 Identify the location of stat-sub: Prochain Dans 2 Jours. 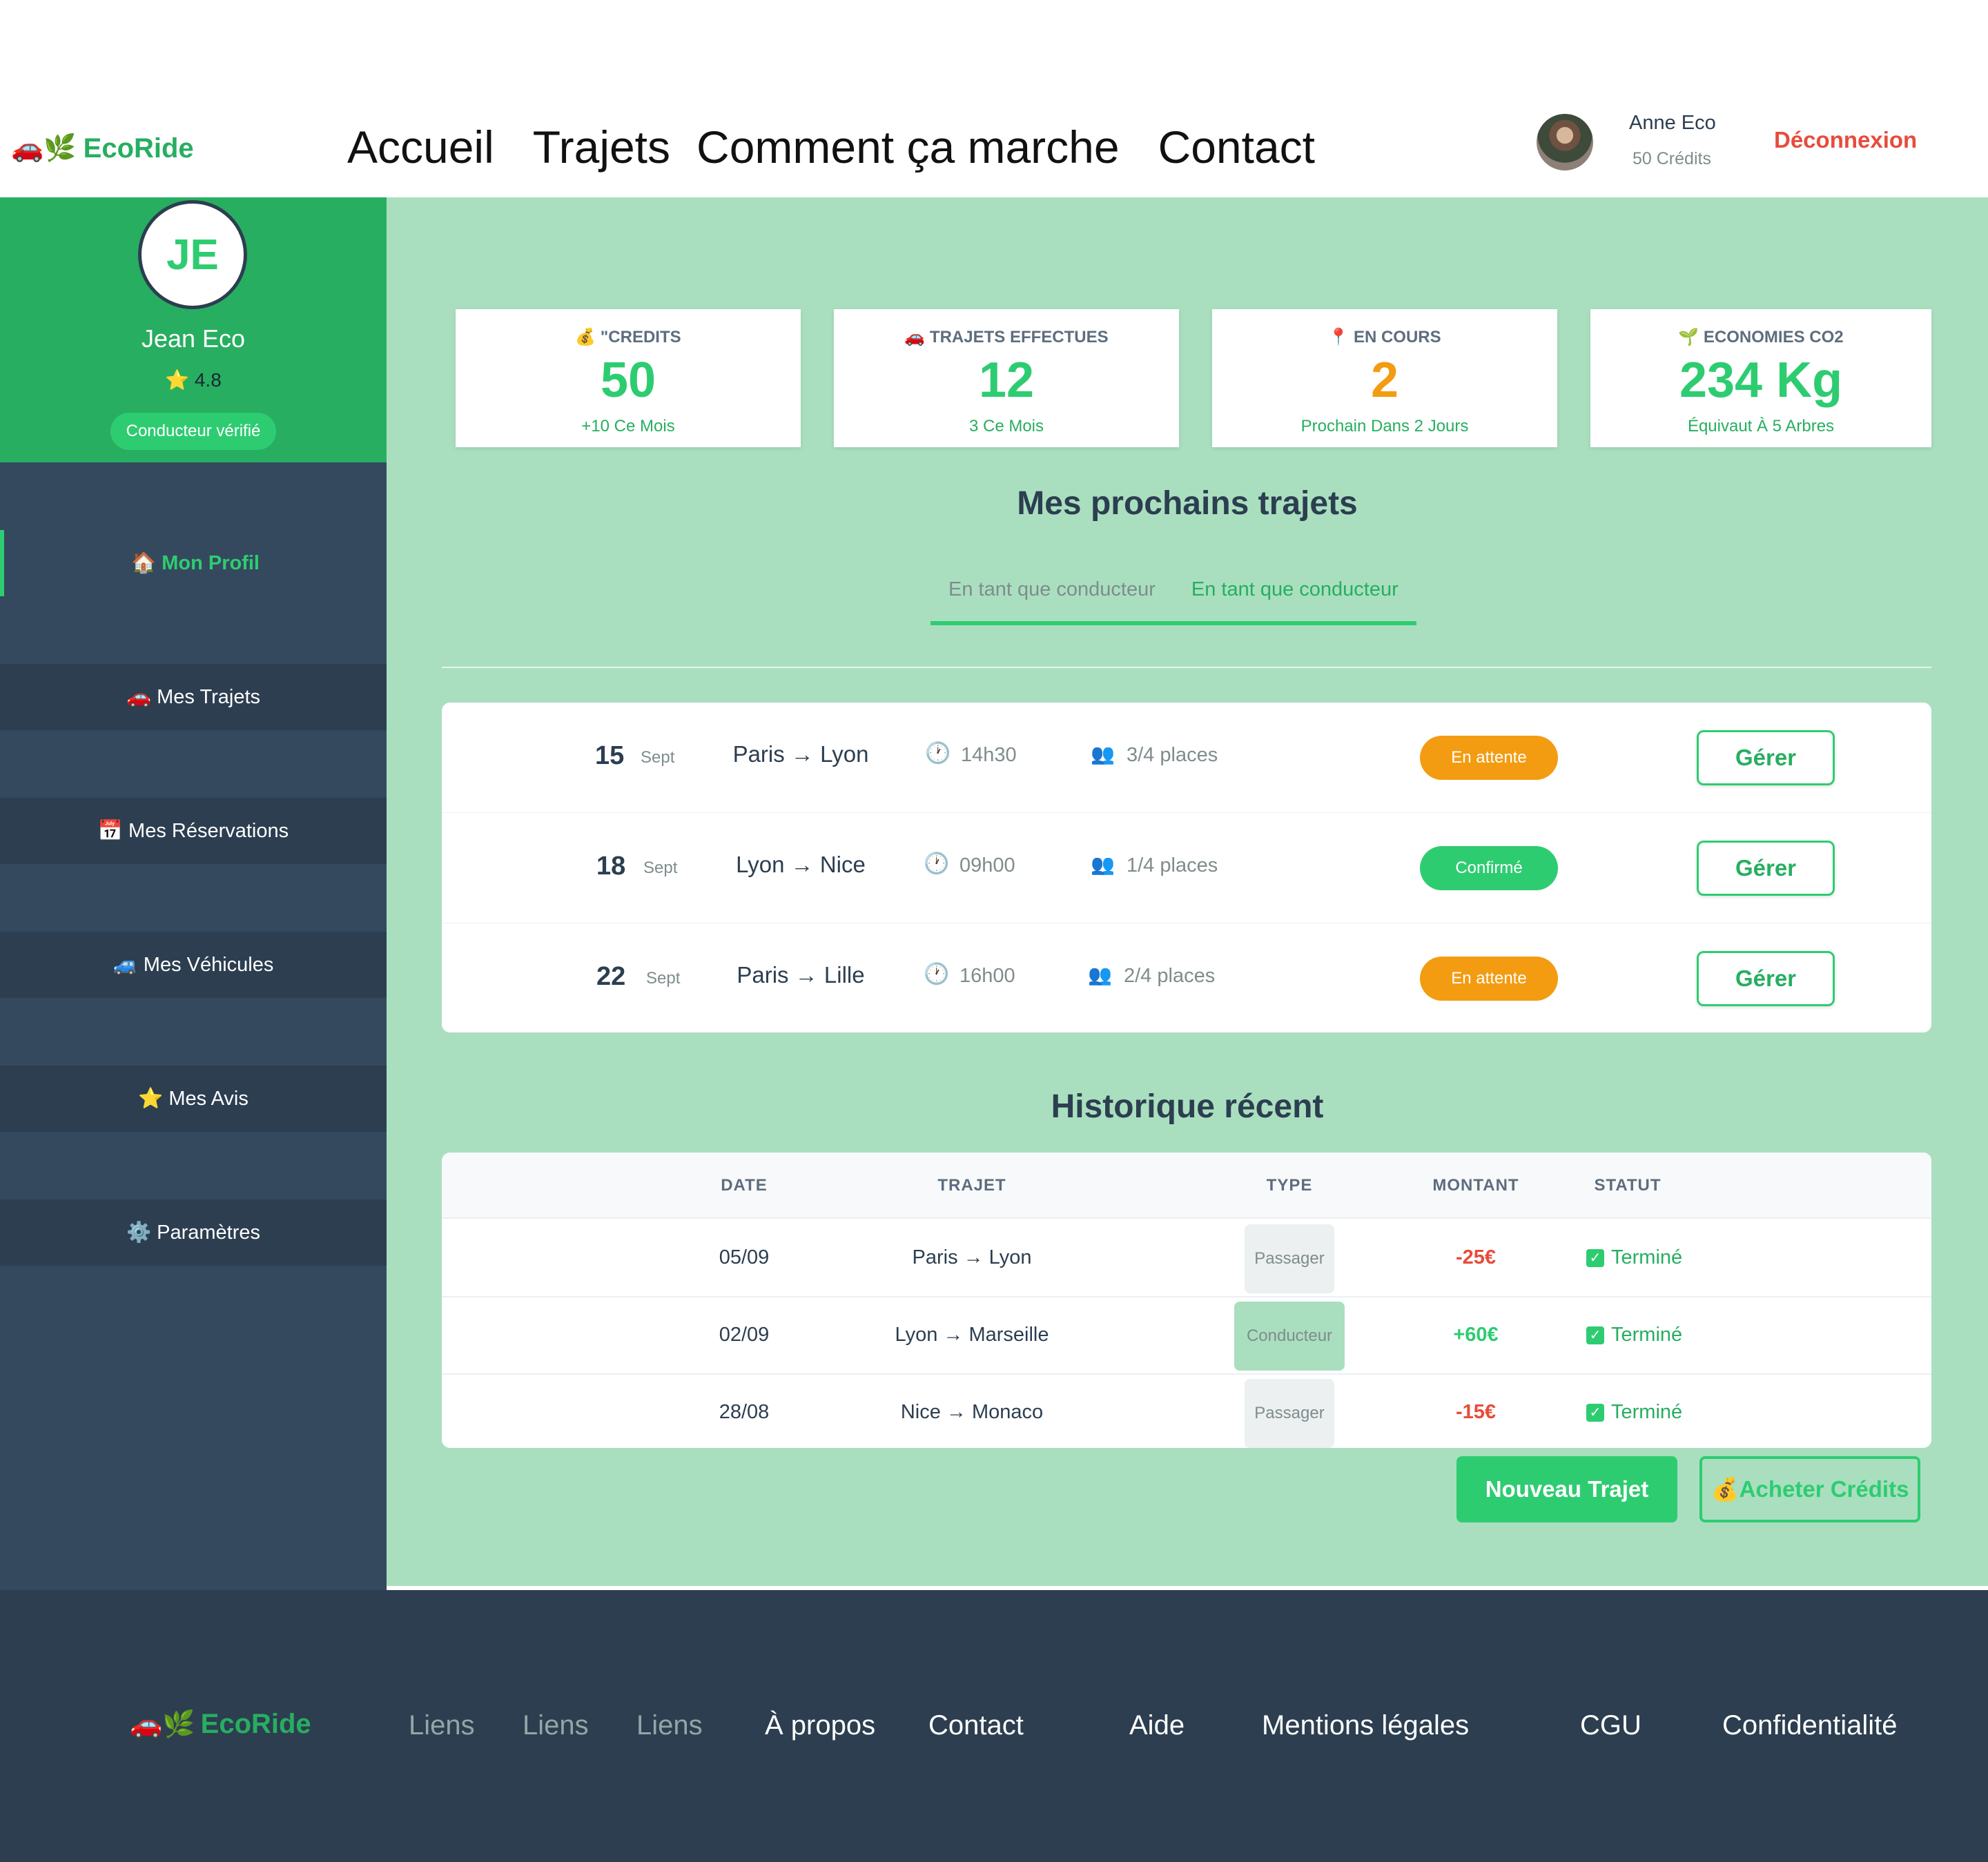
(1384, 426).